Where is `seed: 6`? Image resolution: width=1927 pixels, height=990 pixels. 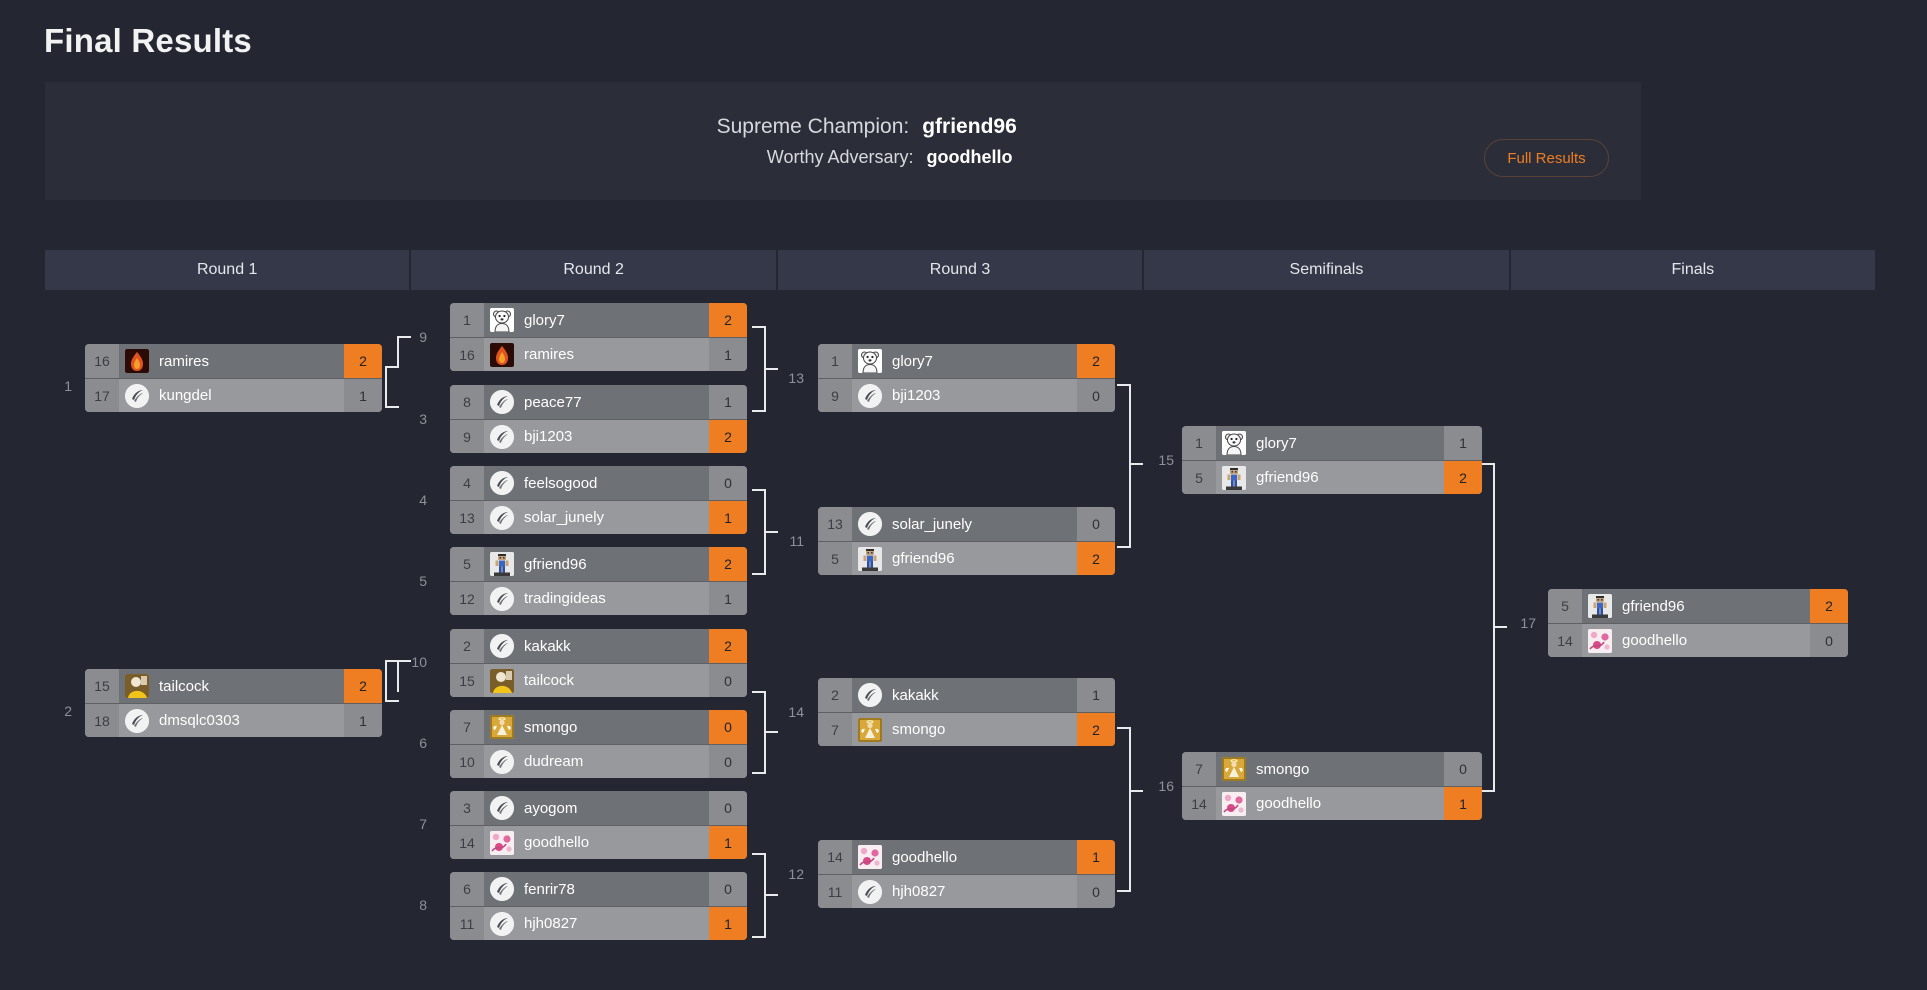 seed: 6 is located at coordinates (467, 889).